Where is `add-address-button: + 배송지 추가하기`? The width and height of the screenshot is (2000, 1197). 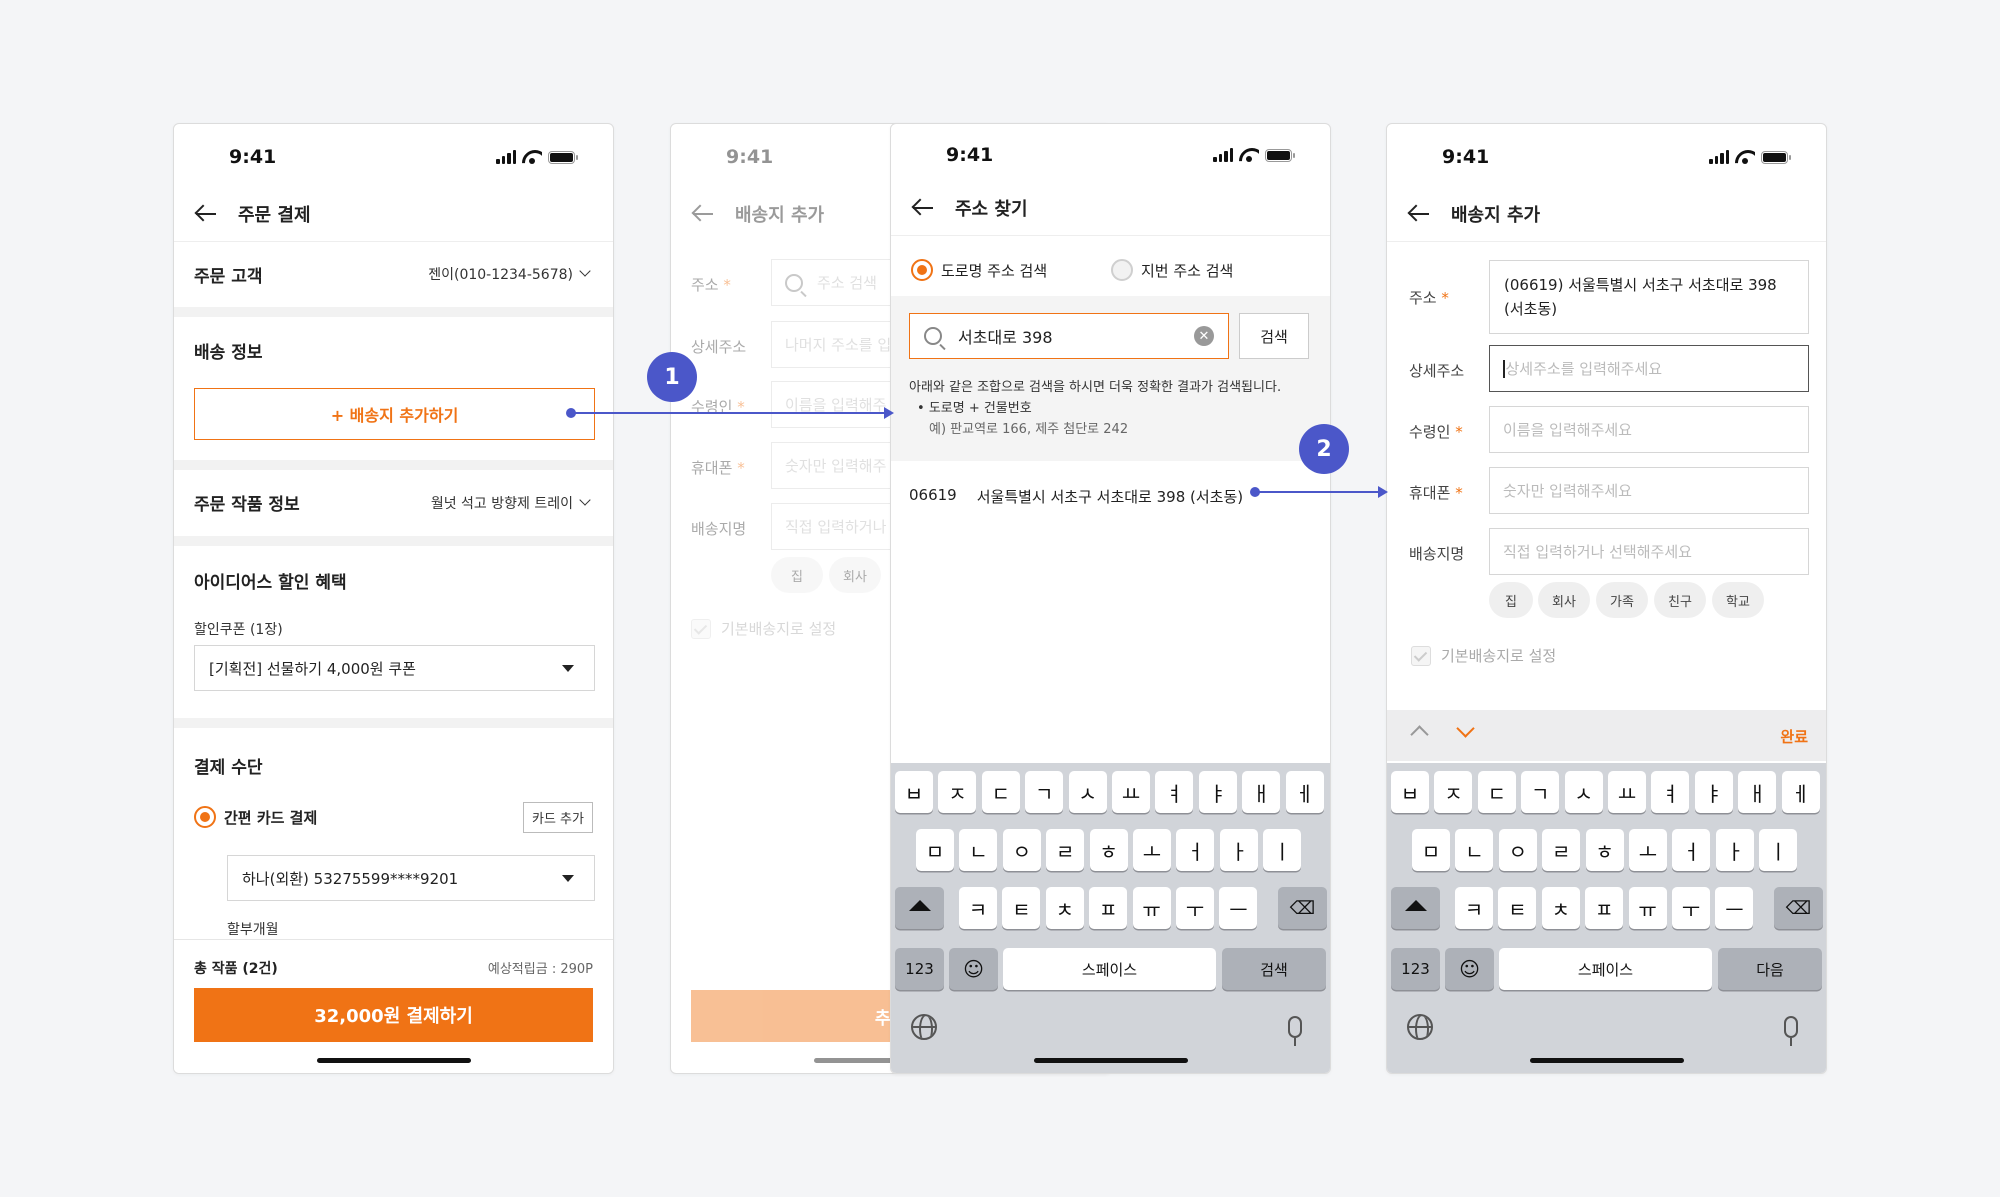
add-address-button: + 배송지 추가하기 is located at coordinates (394, 414).